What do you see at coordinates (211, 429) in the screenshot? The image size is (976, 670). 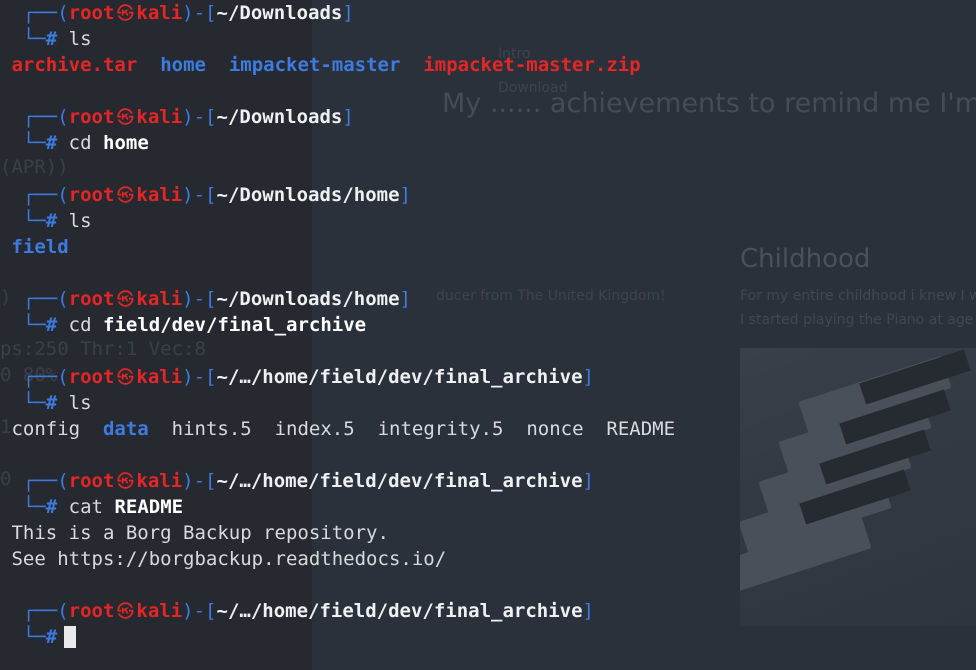 I see `file-hints: hints.5` at bounding box center [211, 429].